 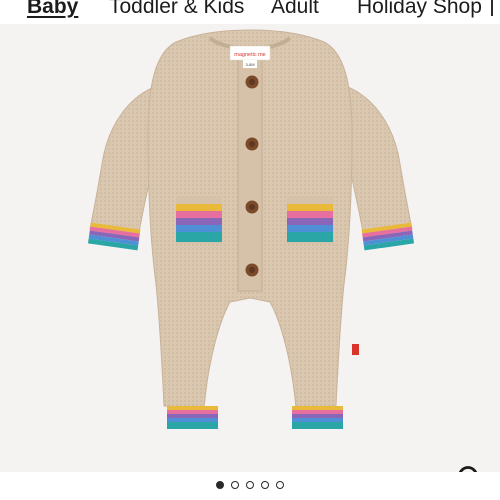 I want to click on nav-item-toddler-kids: Toddler & Kids, so click(x=176, y=10).